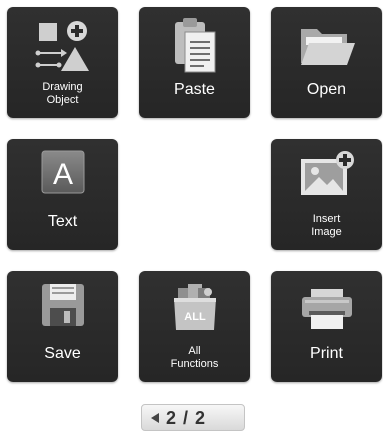 The height and width of the screenshot is (437, 383). I want to click on printer-icon, so click(326, 309).